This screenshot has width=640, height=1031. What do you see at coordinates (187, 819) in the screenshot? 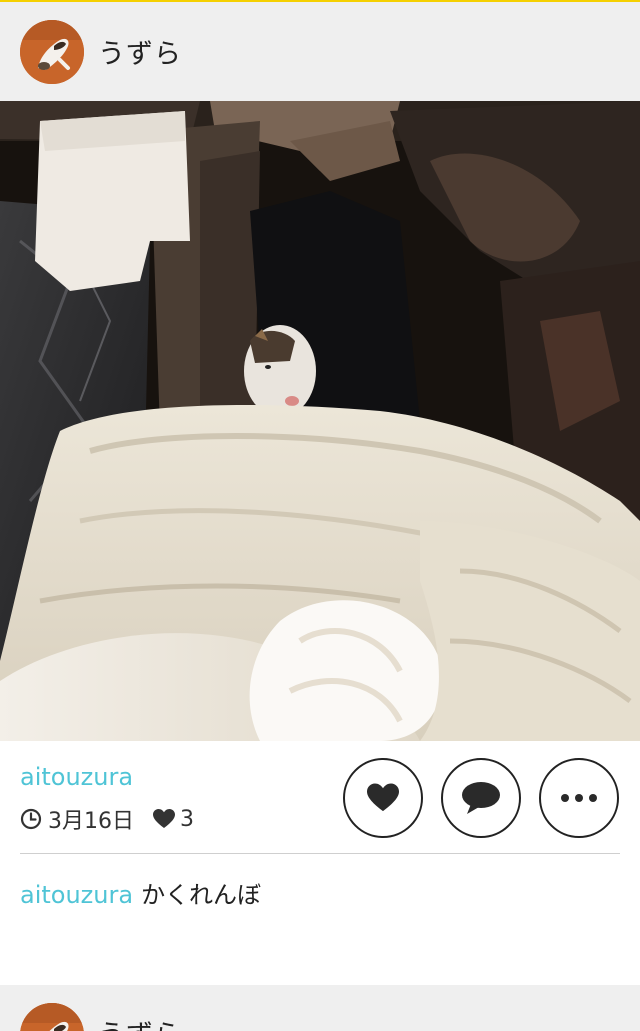
I see `like-count: 3` at bounding box center [187, 819].